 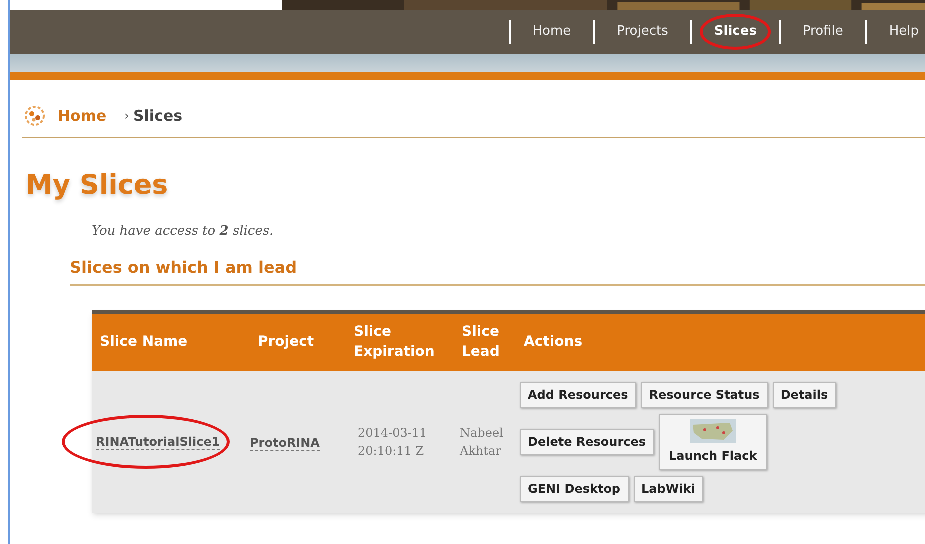 I want to click on globe-icon, so click(x=35, y=116).